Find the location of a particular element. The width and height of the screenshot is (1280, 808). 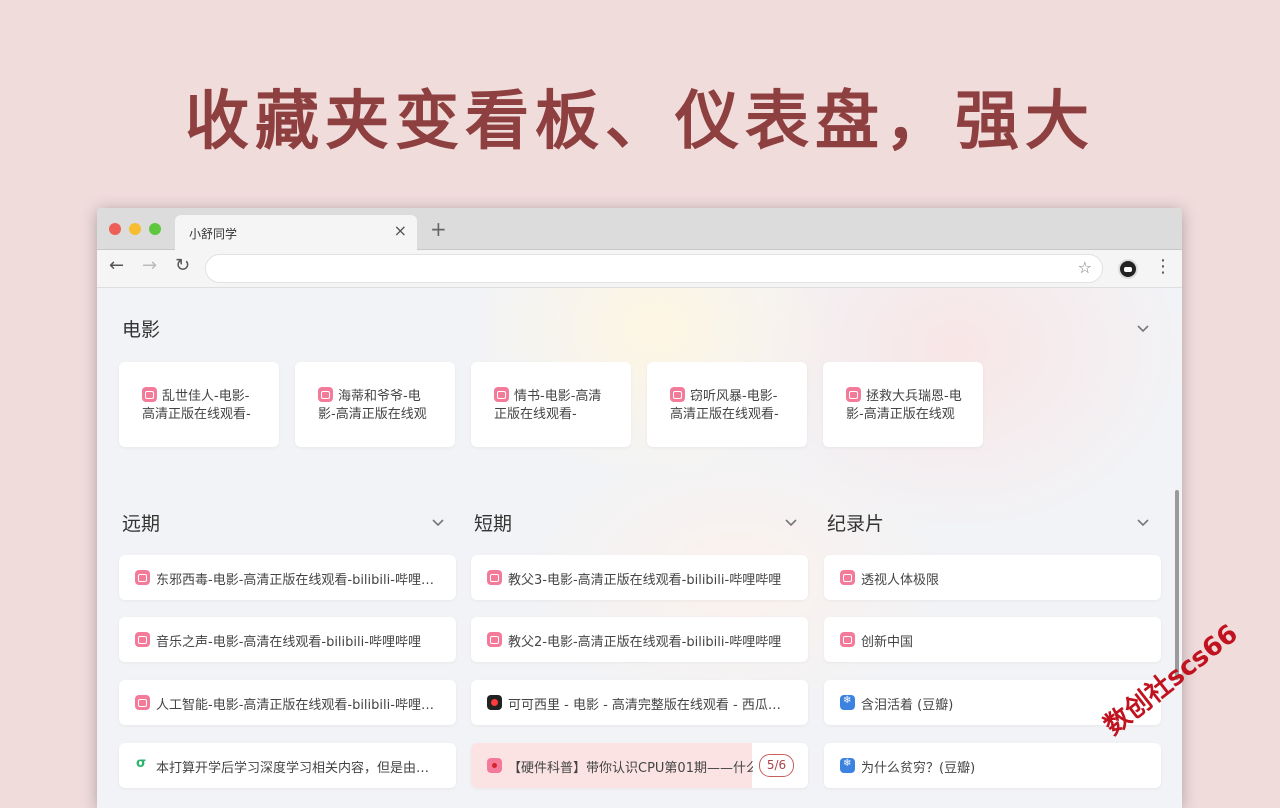

close-icon: × is located at coordinates (400, 230).